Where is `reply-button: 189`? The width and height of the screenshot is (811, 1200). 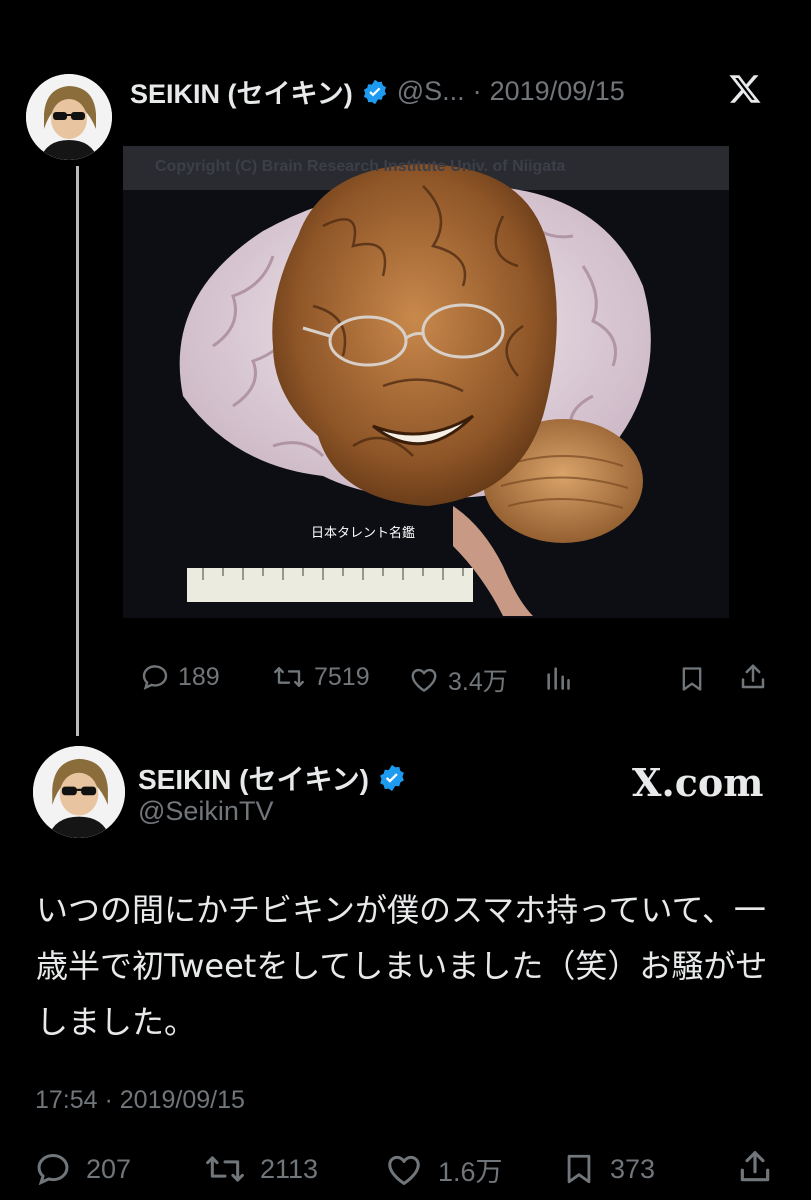 reply-button: 189 is located at coordinates (180, 677).